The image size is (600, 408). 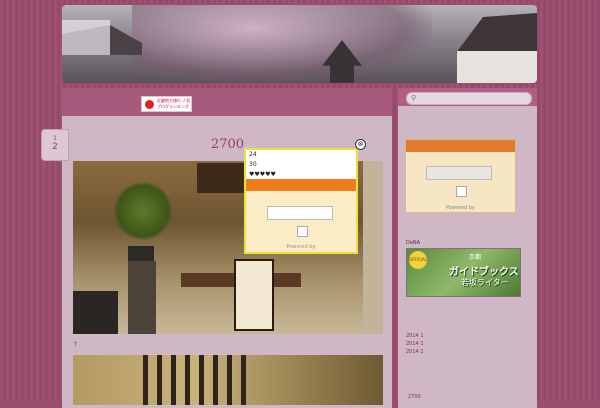 I want to click on post-photo-lattice, so click(x=228, y=380).